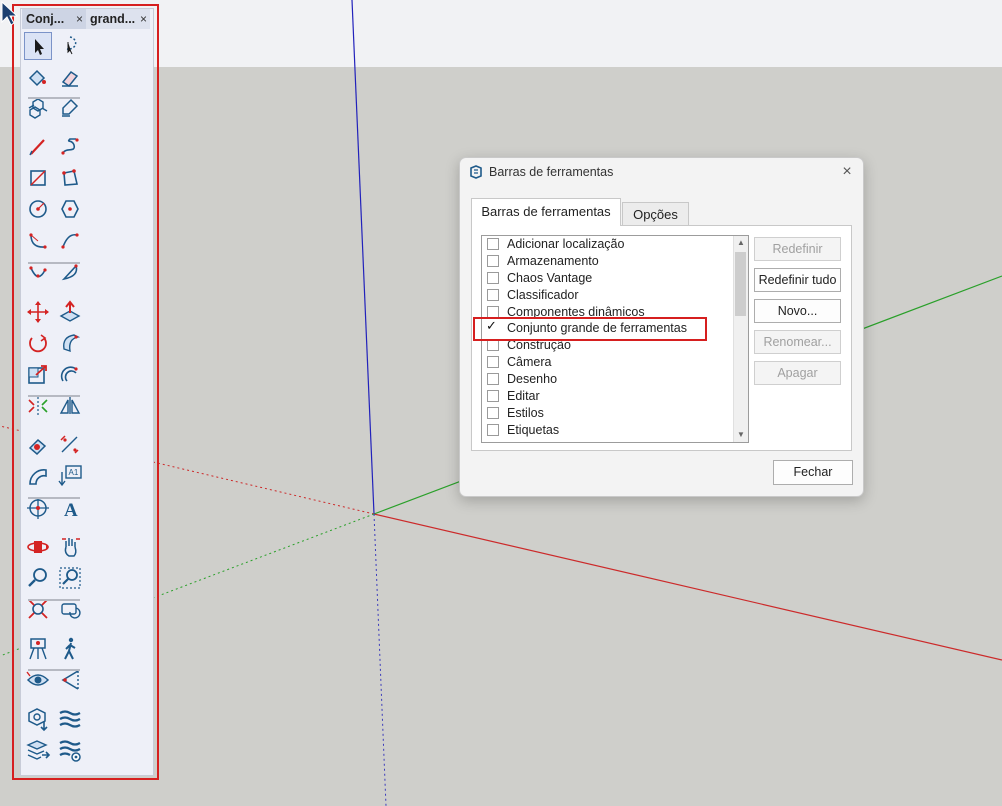  What do you see at coordinates (687, 587) in the screenshot?
I see `red-axis` at bounding box center [687, 587].